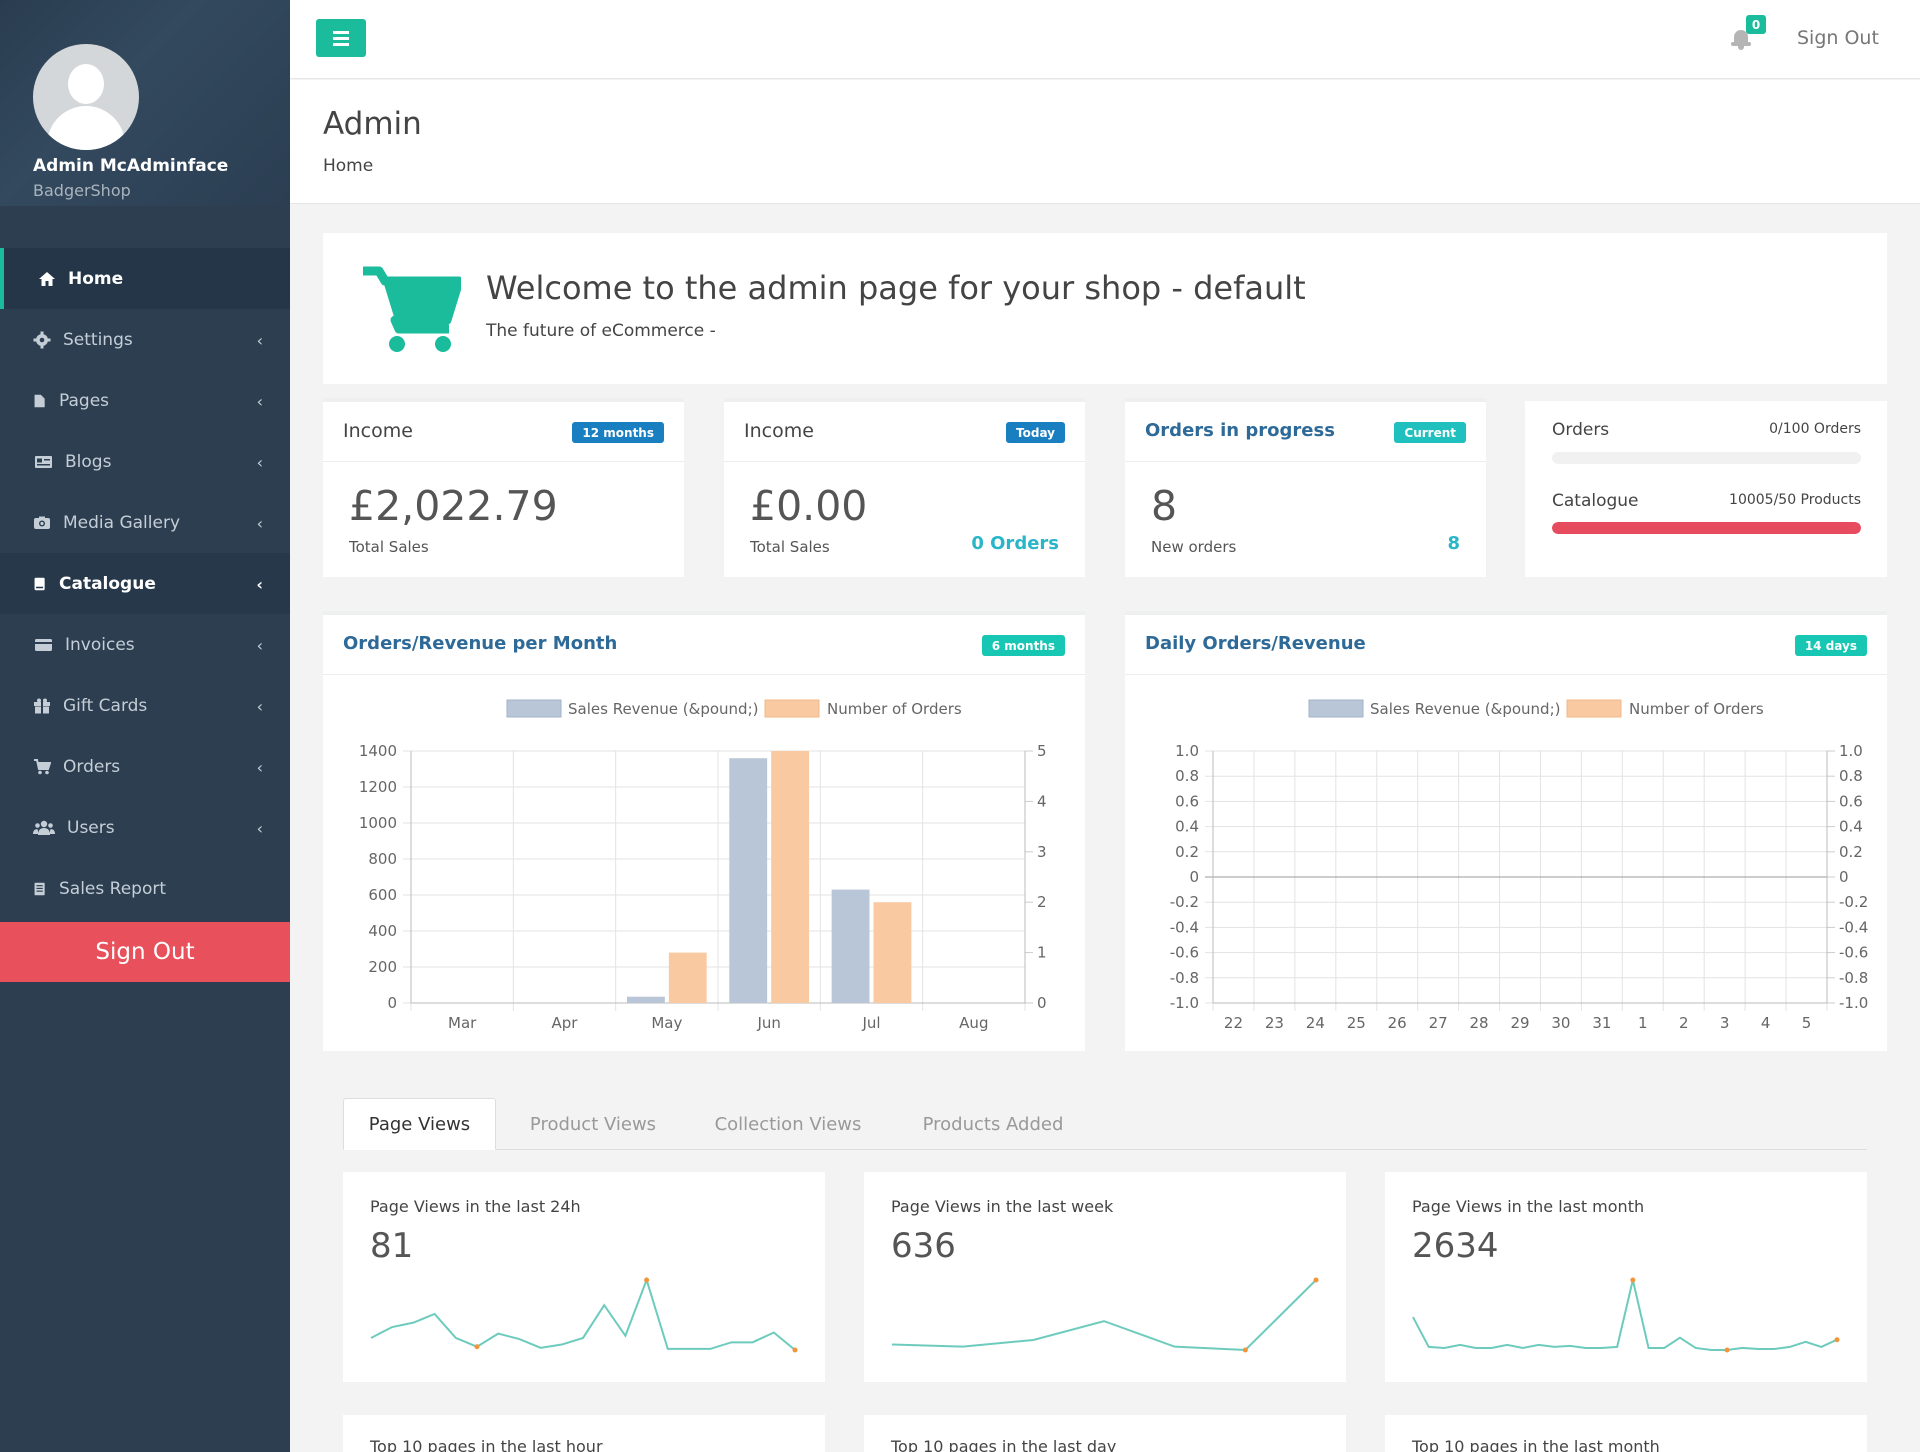 Image resolution: width=1920 pixels, height=1452 pixels. I want to click on y-tick-label-right: 3, so click(1042, 852).